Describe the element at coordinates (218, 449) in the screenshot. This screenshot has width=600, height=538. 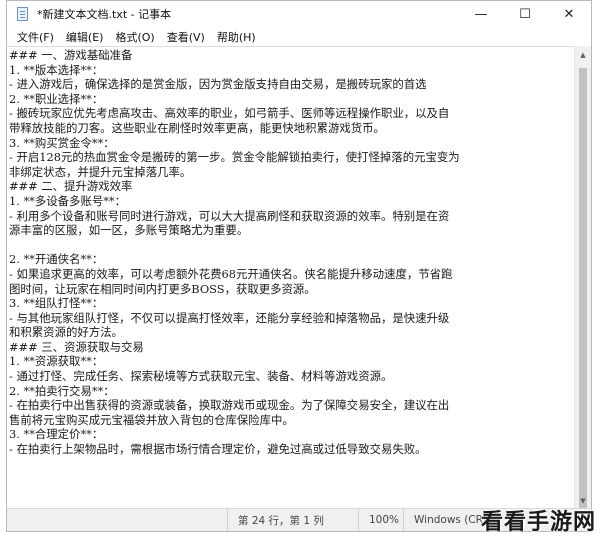
I see `text-line: - 在拍卖行上架物品时，需根据市场行情合理定价，避免过高或过低导致交易失败。` at that location.